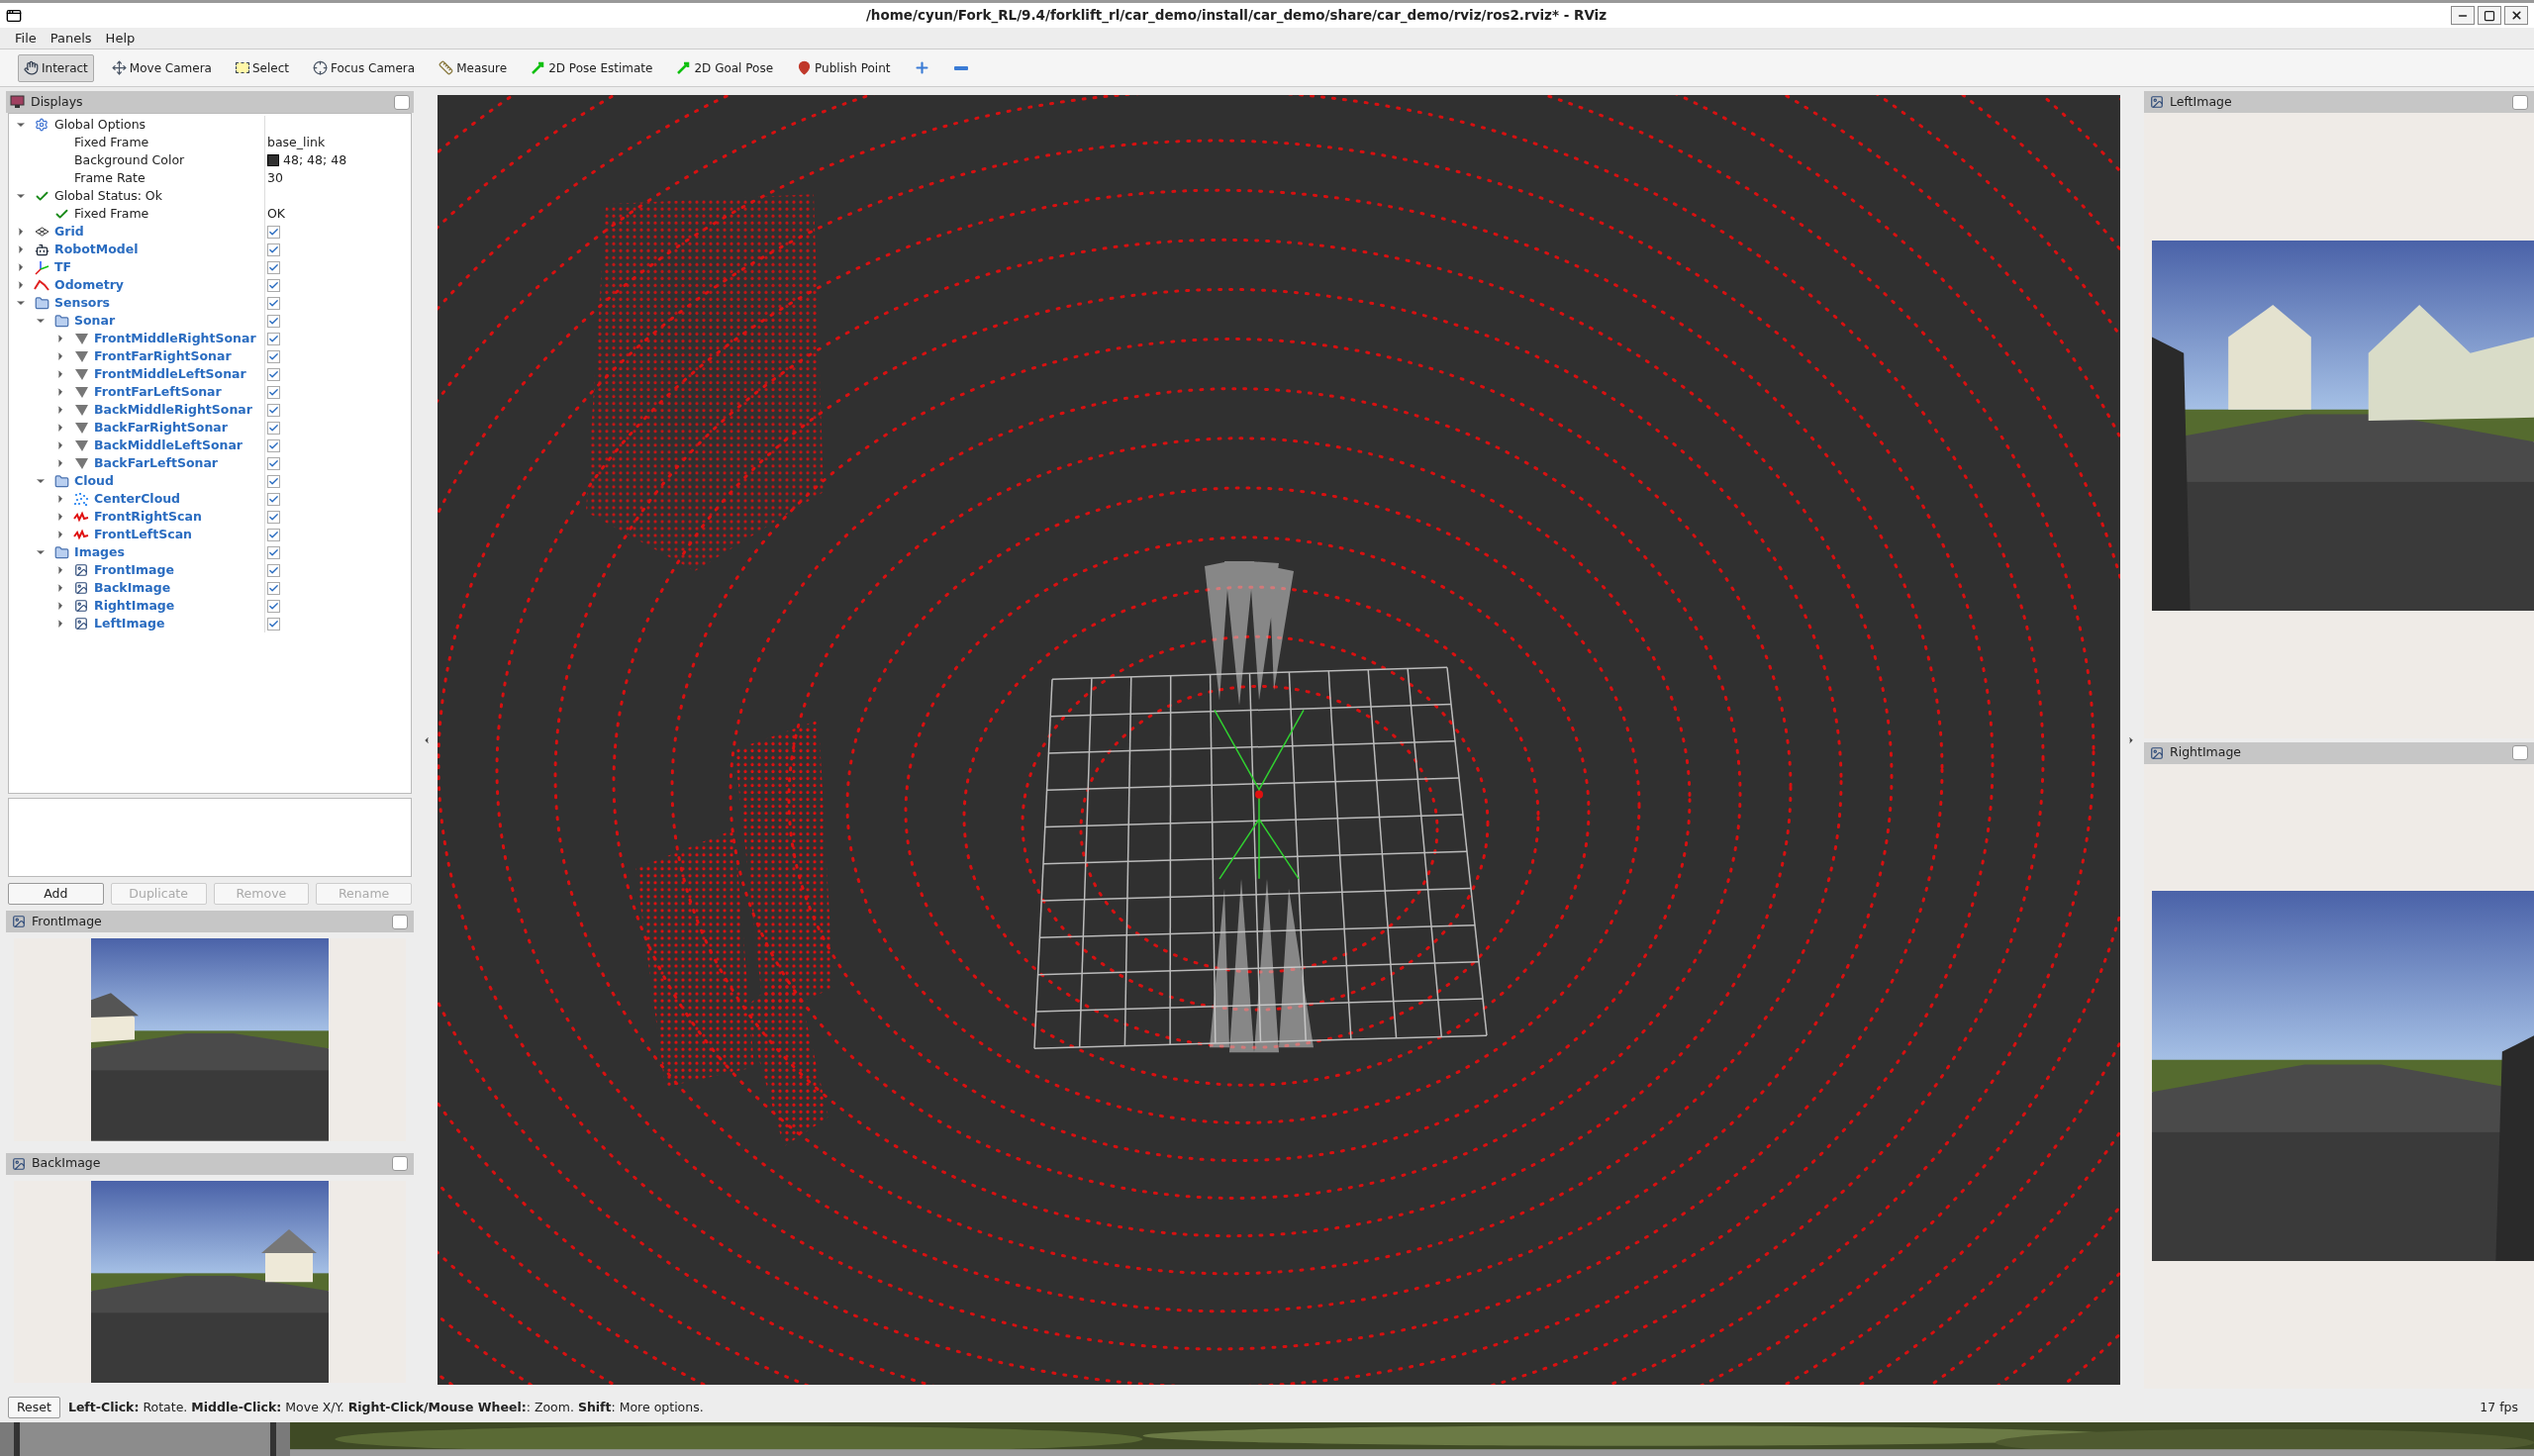 The height and width of the screenshot is (1456, 2534). Describe the element at coordinates (132, 588) in the screenshot. I see `tree-item-label: BackImage` at that location.